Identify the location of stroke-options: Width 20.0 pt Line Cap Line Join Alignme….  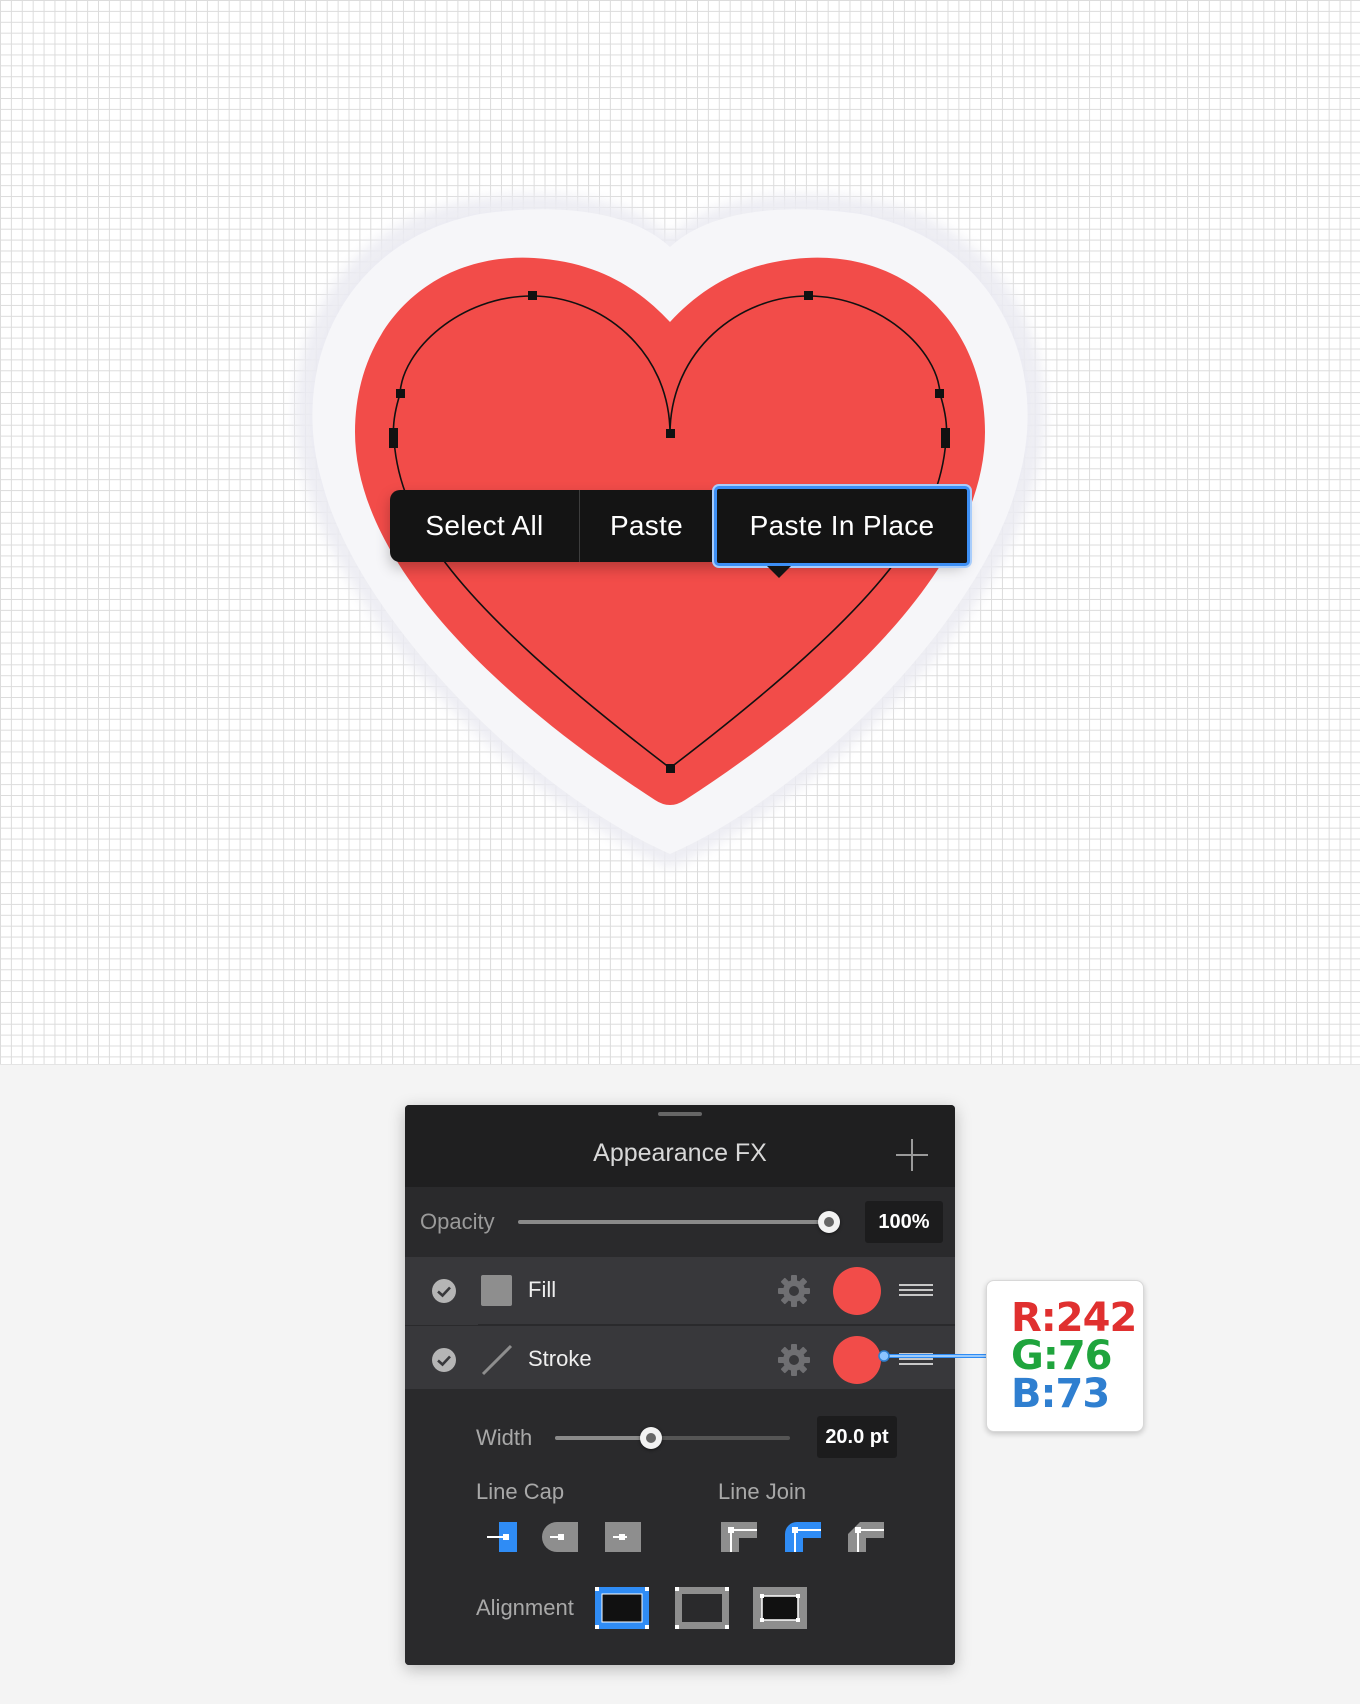
(680, 1527).